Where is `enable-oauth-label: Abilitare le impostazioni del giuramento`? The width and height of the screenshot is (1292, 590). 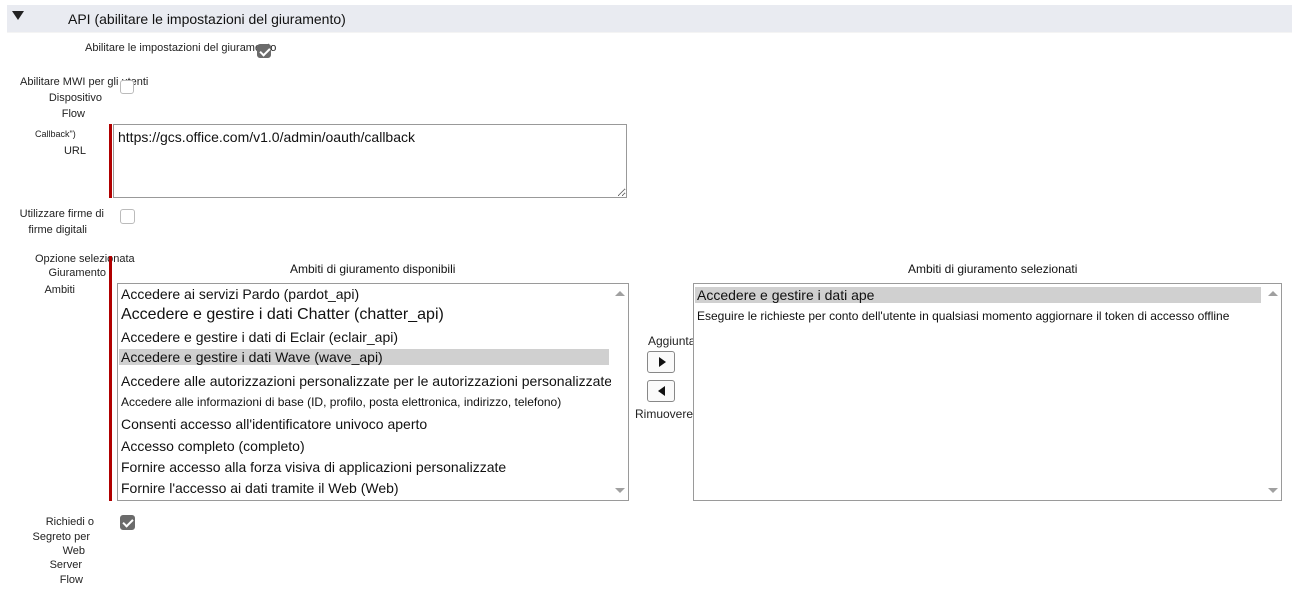 enable-oauth-label: Abilitare le impostazioni del giuramento is located at coordinates (181, 48).